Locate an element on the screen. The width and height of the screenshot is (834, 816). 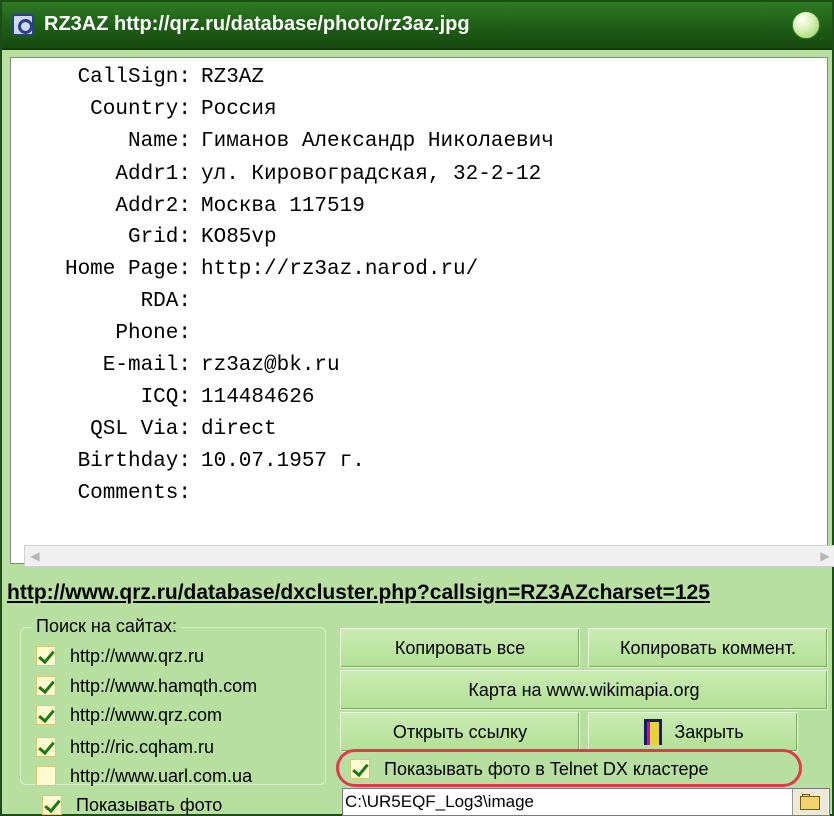
exit-door-icon is located at coordinates (653, 732).